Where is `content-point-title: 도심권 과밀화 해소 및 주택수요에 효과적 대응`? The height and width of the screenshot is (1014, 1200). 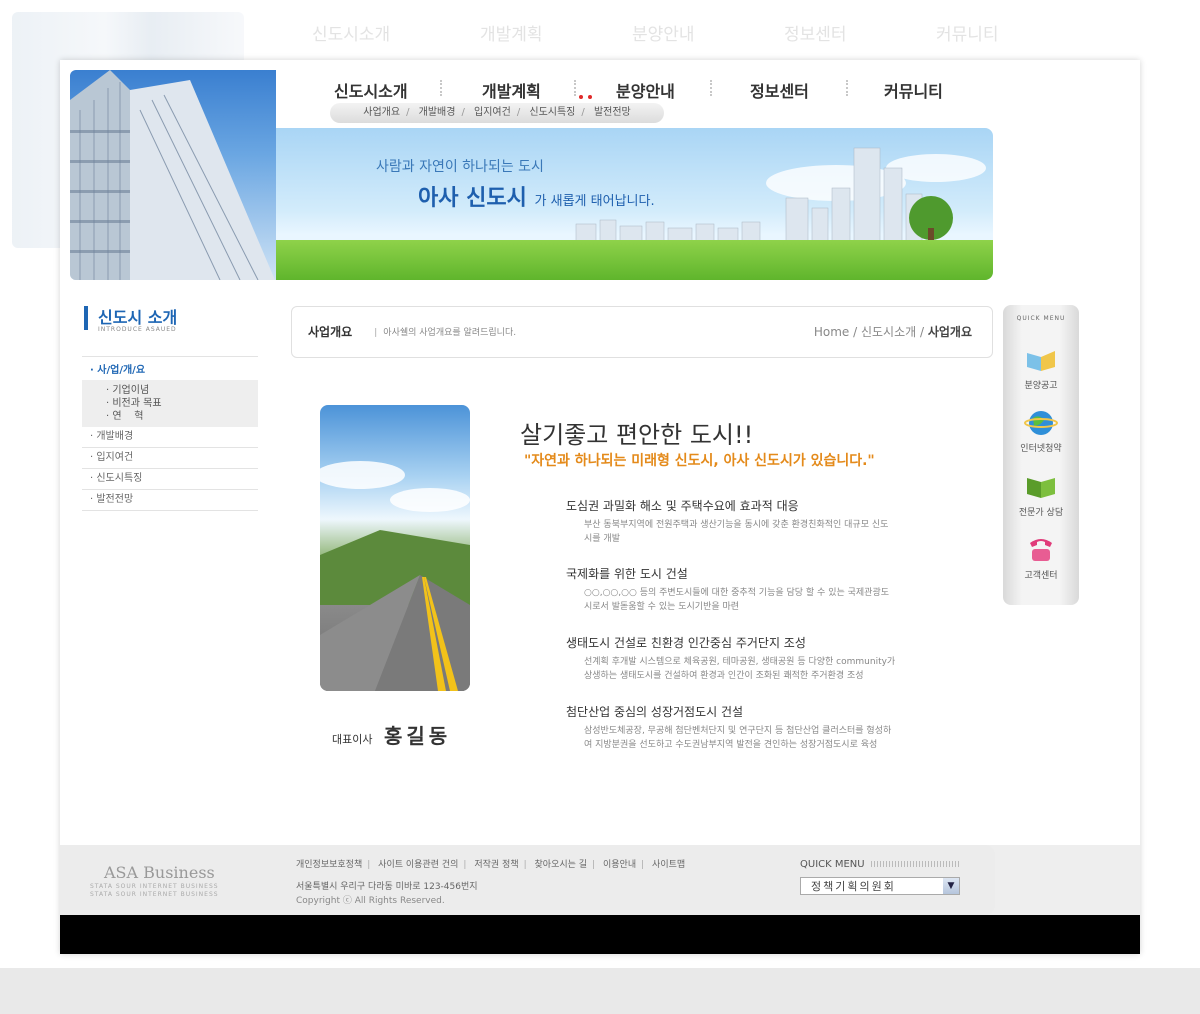 content-point-title: 도심권 과밀화 해소 및 주택수요에 효과적 대응 is located at coordinates (682, 506).